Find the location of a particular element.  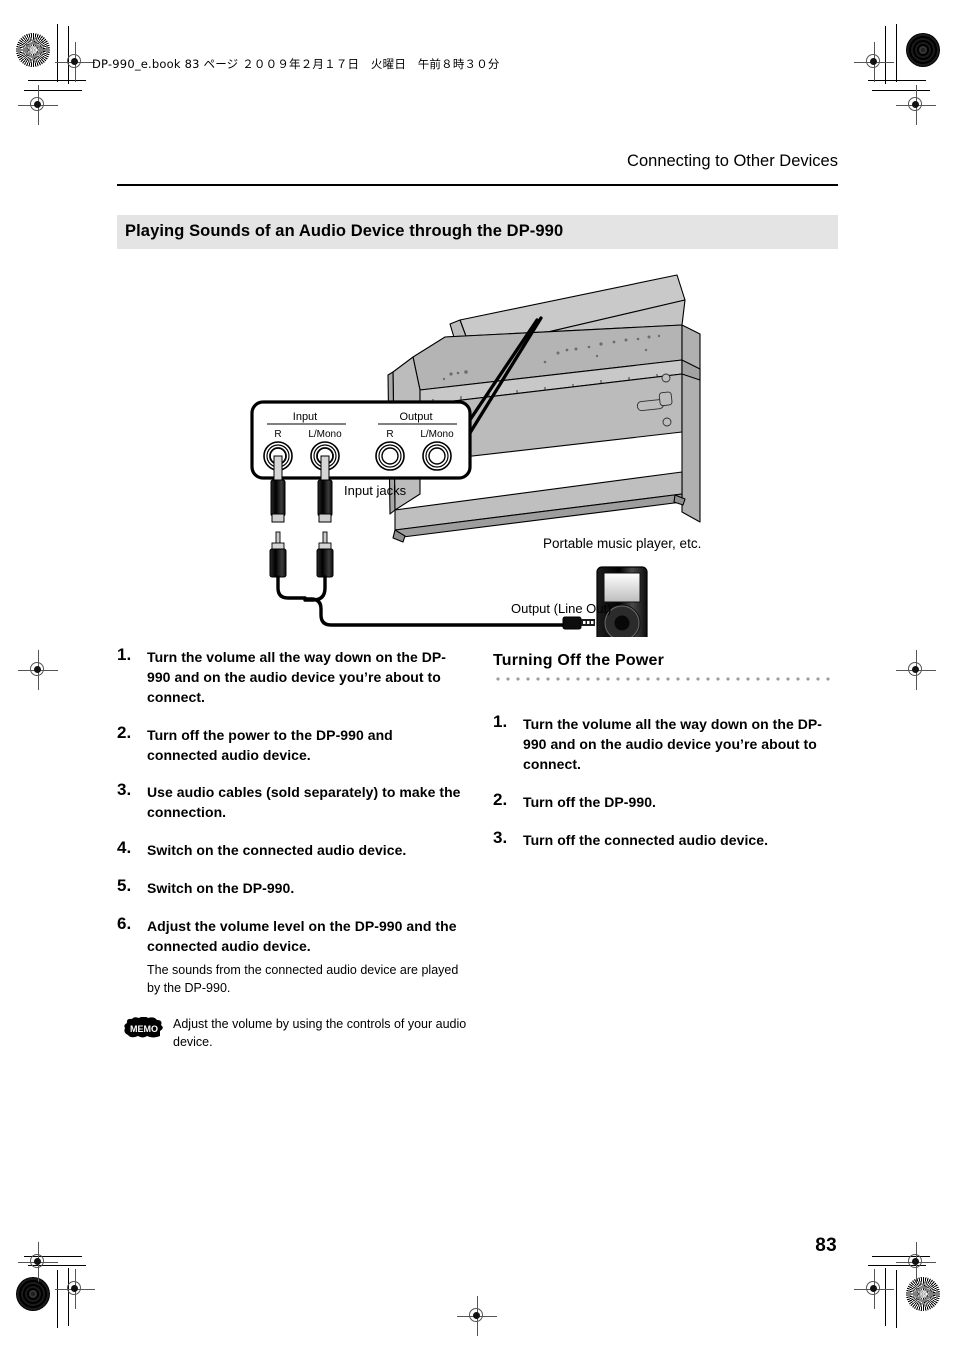

list-item: 3. Turn off the connected audio device. is located at coordinates (668, 839).